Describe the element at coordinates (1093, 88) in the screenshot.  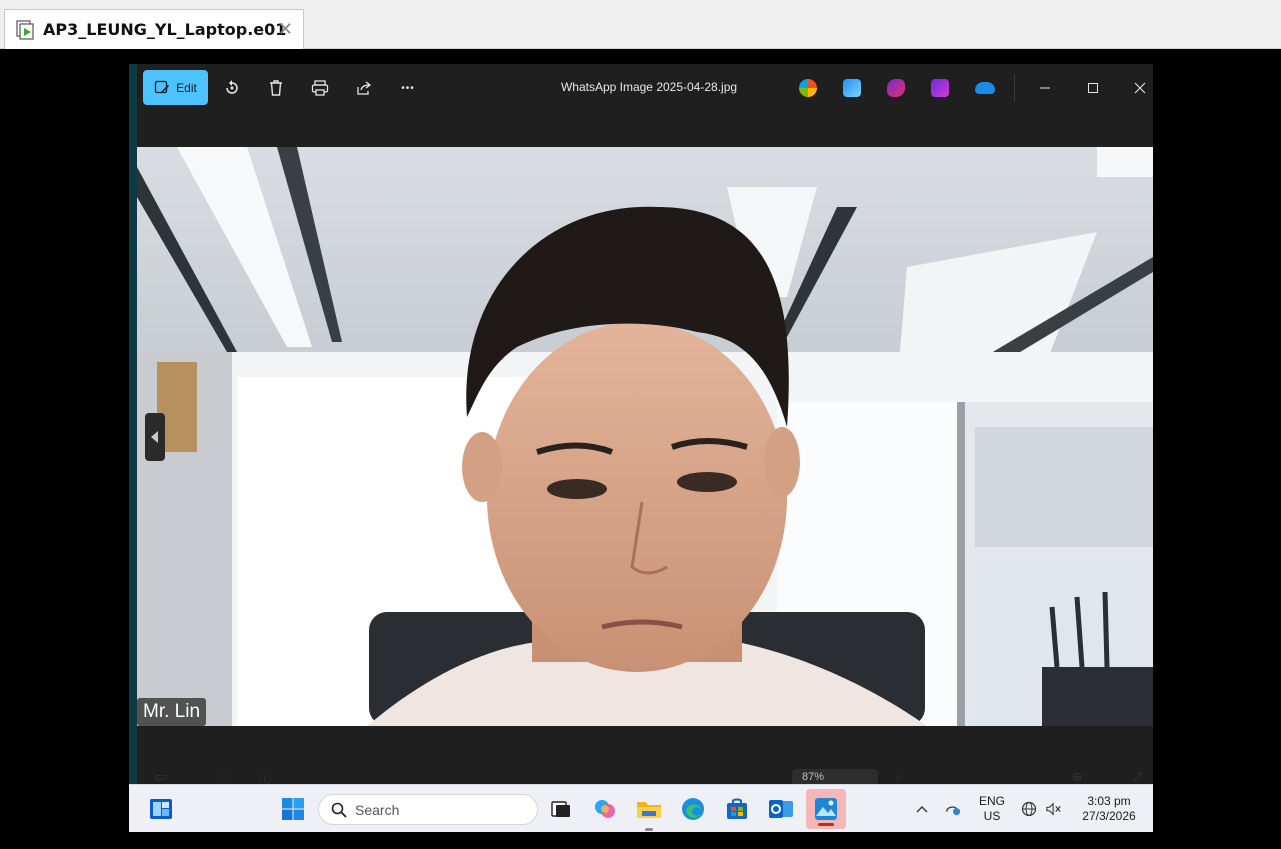
I see `maximize-icon` at that location.